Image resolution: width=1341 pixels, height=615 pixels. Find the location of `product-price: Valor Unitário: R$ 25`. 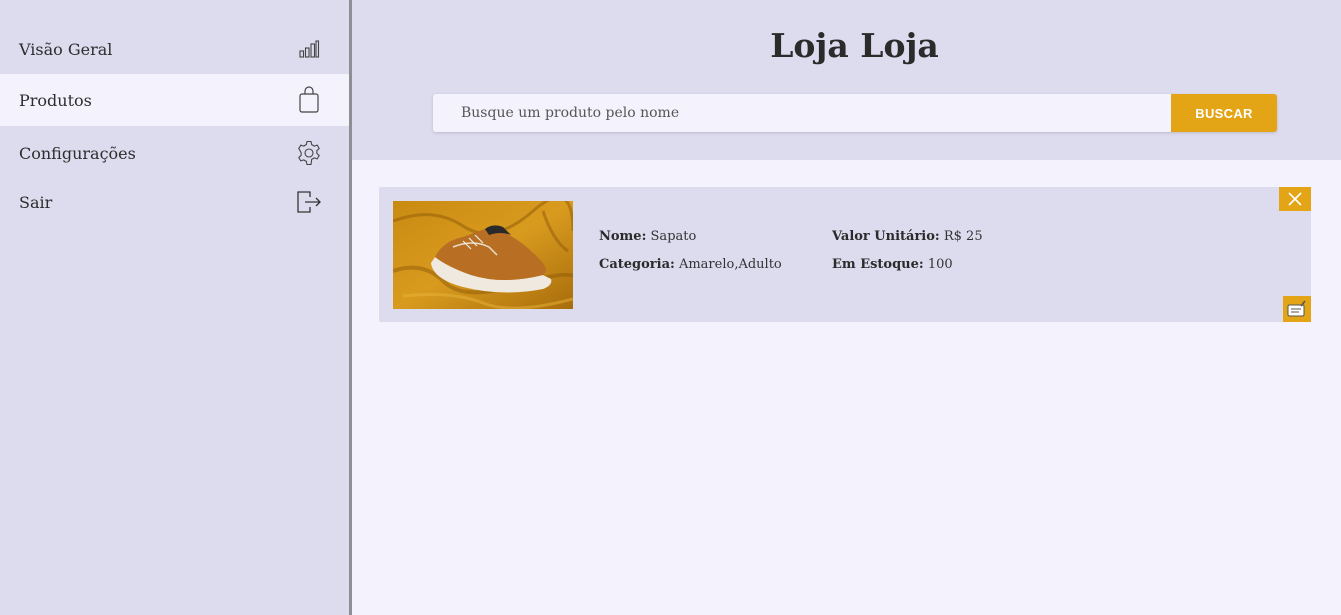

product-price: Valor Unitário: R$ 25 is located at coordinates (907, 236).